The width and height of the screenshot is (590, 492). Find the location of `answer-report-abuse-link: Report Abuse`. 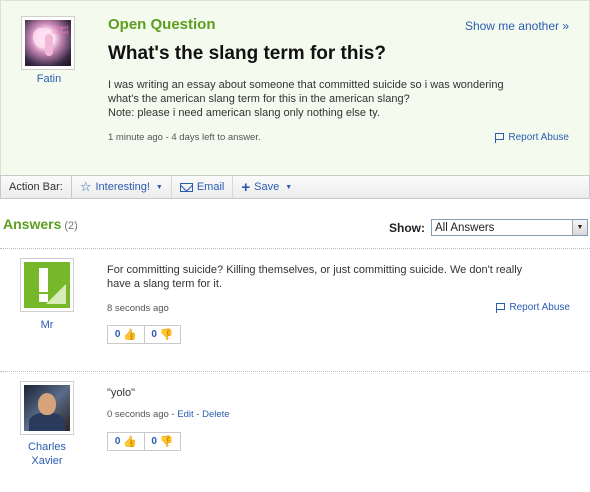

answer-report-abuse-link: Report Abuse is located at coordinates (533, 307).